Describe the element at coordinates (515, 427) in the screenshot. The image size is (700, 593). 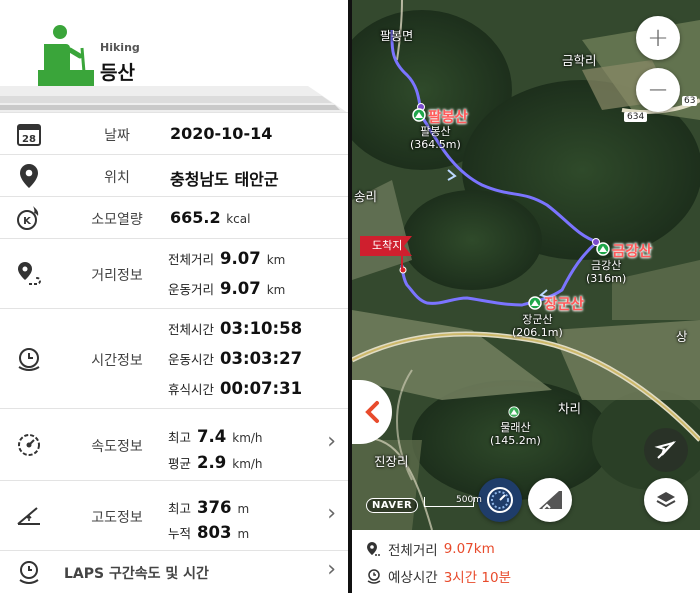
I see `mullae-name: 물래산` at that location.